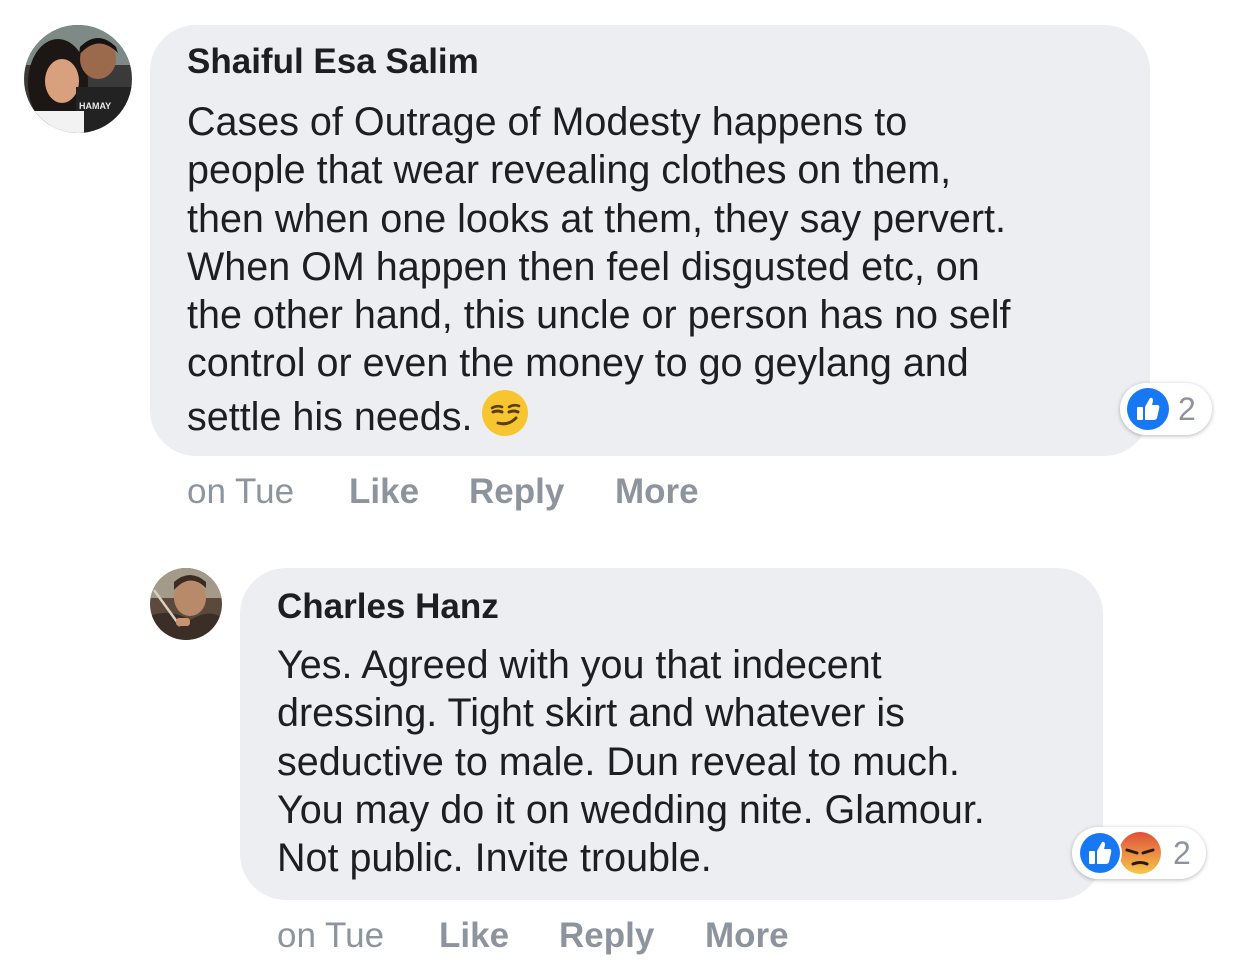 Image resolution: width=1242 pixels, height=975 pixels. What do you see at coordinates (591, 713) in the screenshot?
I see `comment-text-line: dressing. Tight skirt and whatever is` at bounding box center [591, 713].